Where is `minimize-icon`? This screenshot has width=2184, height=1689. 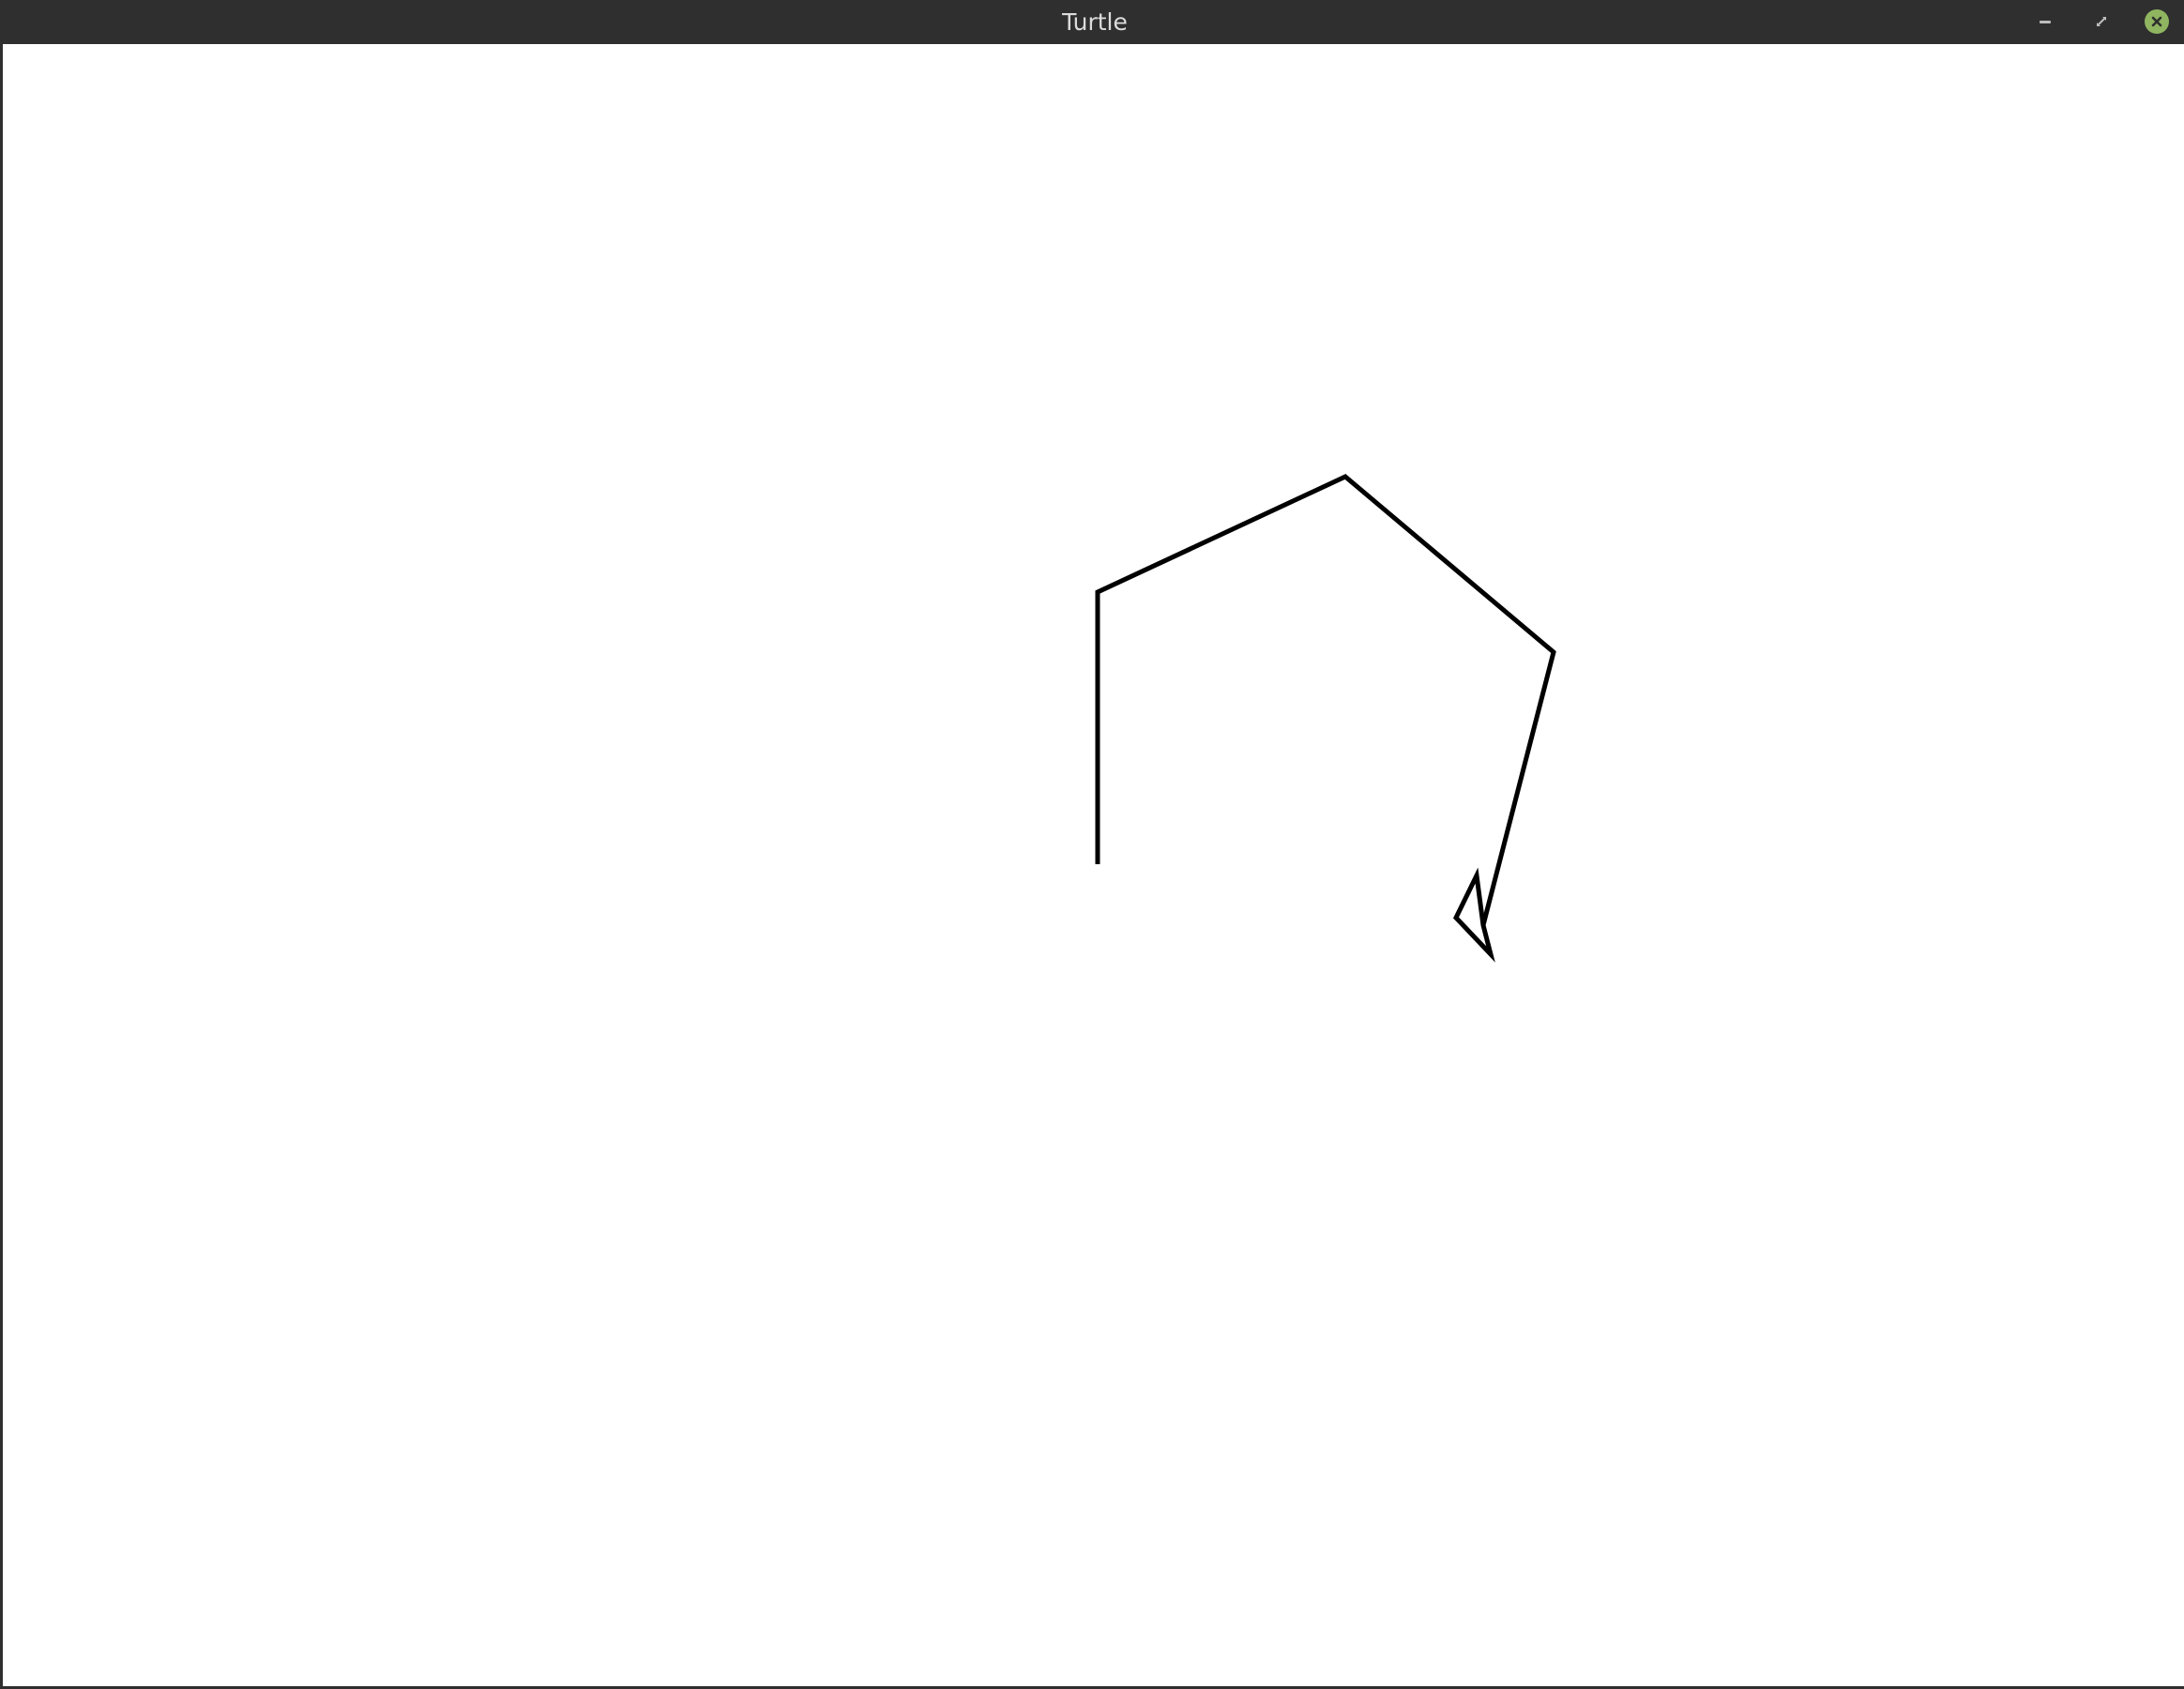 minimize-icon is located at coordinates (2045, 22).